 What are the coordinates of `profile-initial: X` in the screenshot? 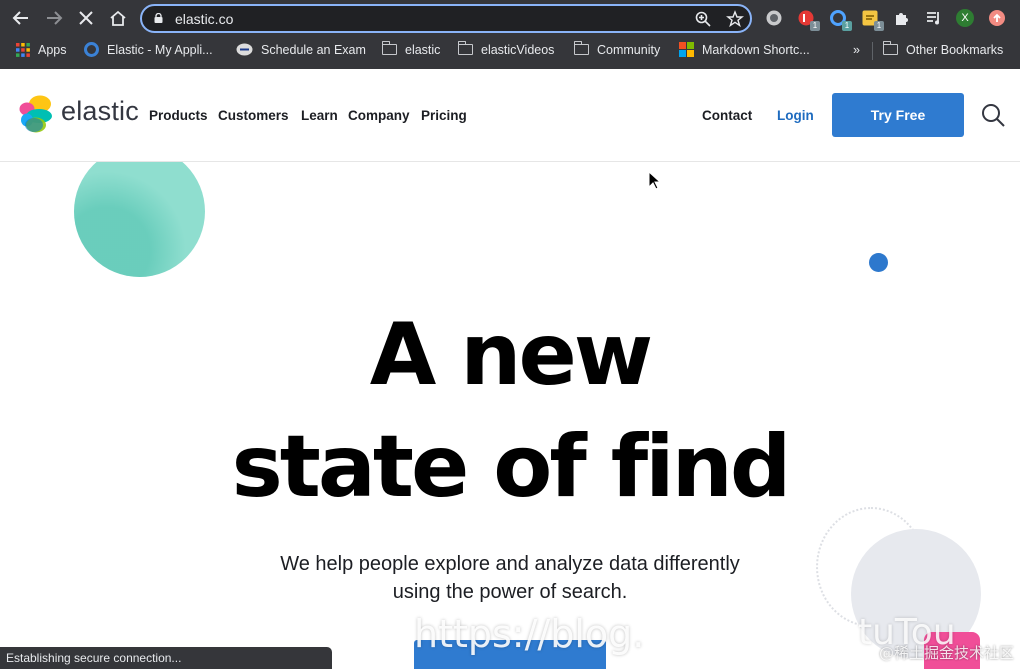 It's located at (965, 18).